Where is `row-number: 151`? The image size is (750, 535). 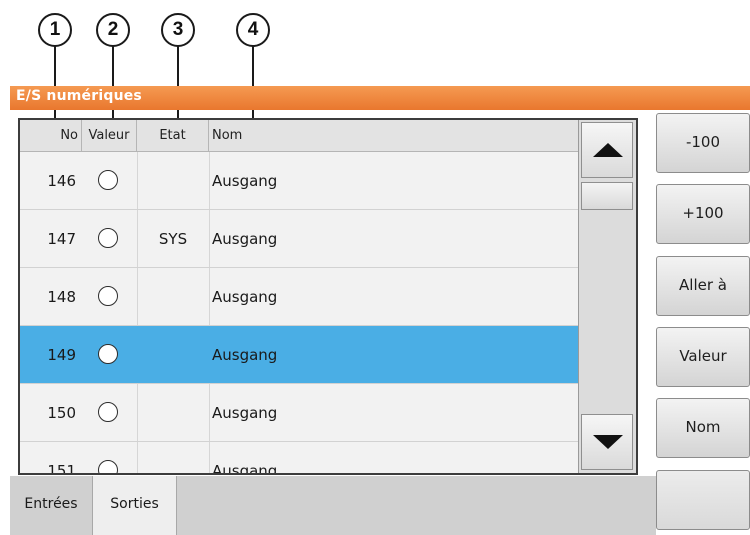 row-number: 151 is located at coordinates (61, 468).